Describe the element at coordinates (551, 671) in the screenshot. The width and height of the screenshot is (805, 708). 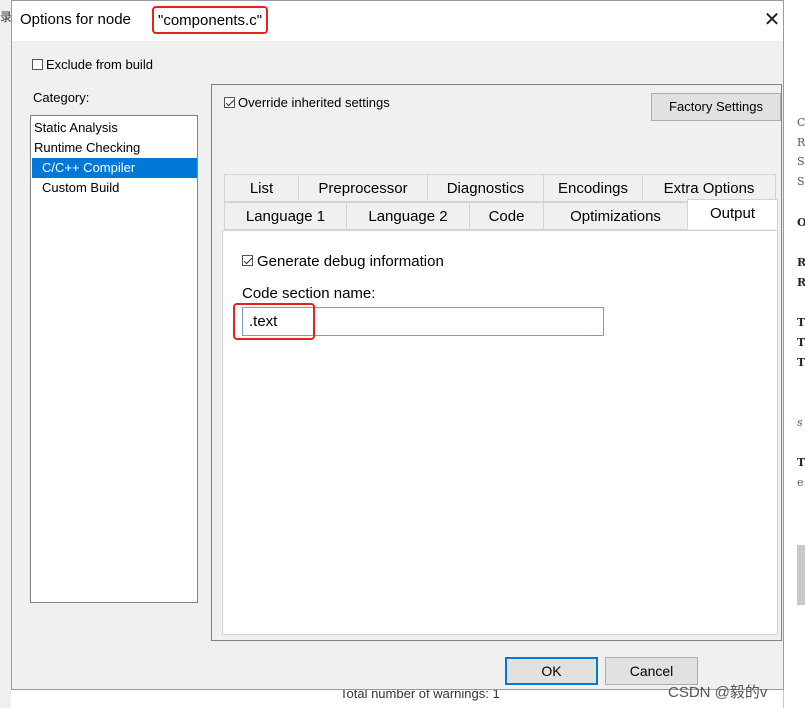
I see `ok-button: OK` at that location.